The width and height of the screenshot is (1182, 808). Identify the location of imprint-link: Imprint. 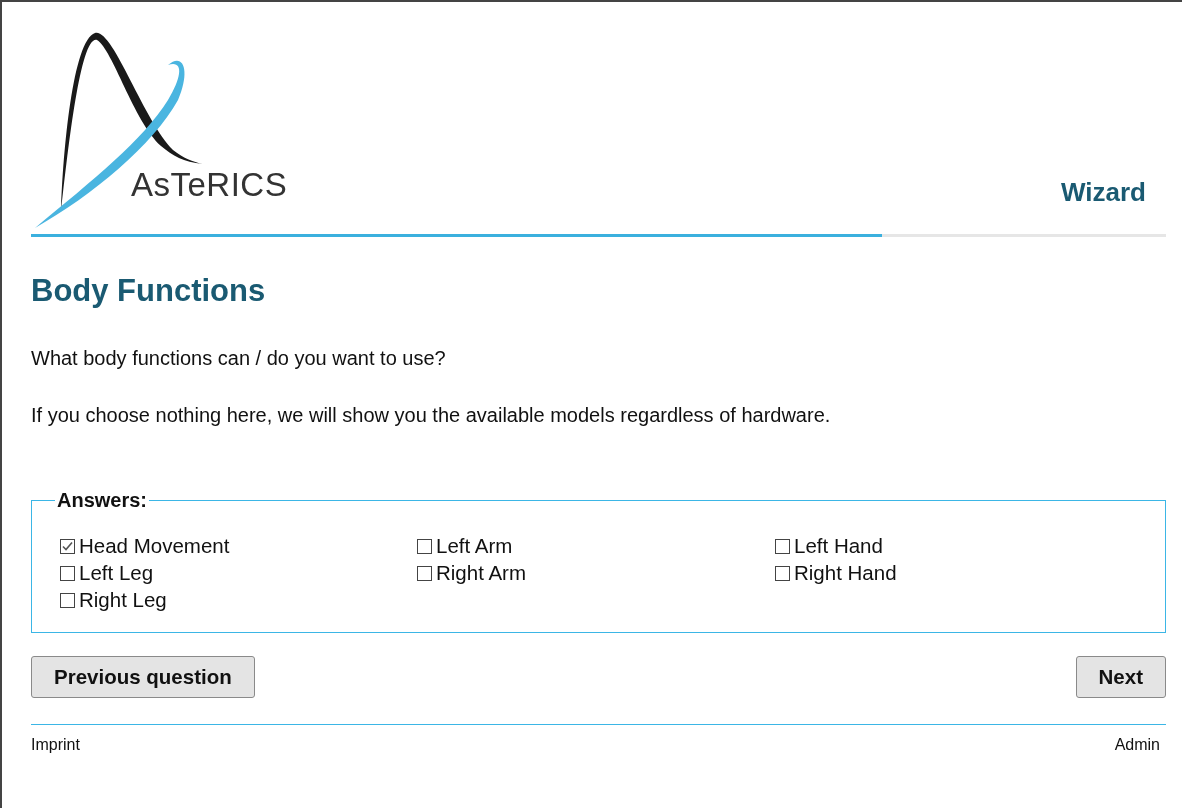
(55, 745).